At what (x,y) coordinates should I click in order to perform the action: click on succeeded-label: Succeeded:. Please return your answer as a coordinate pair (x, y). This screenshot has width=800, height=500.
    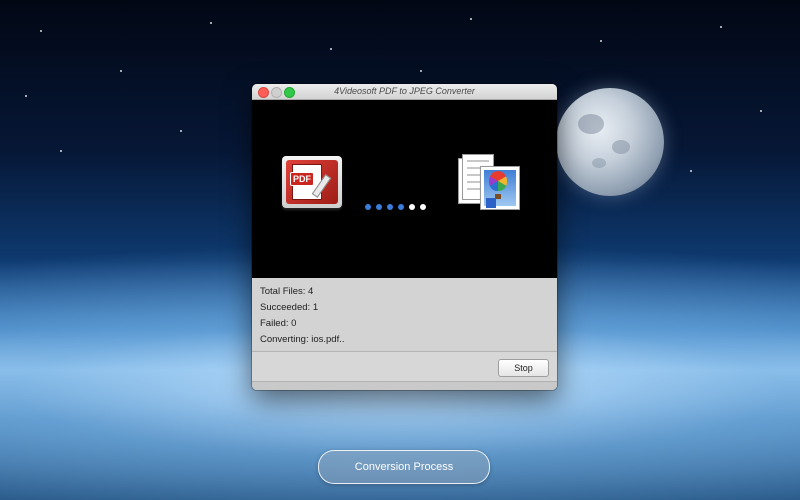
    Looking at the image, I should click on (285, 307).